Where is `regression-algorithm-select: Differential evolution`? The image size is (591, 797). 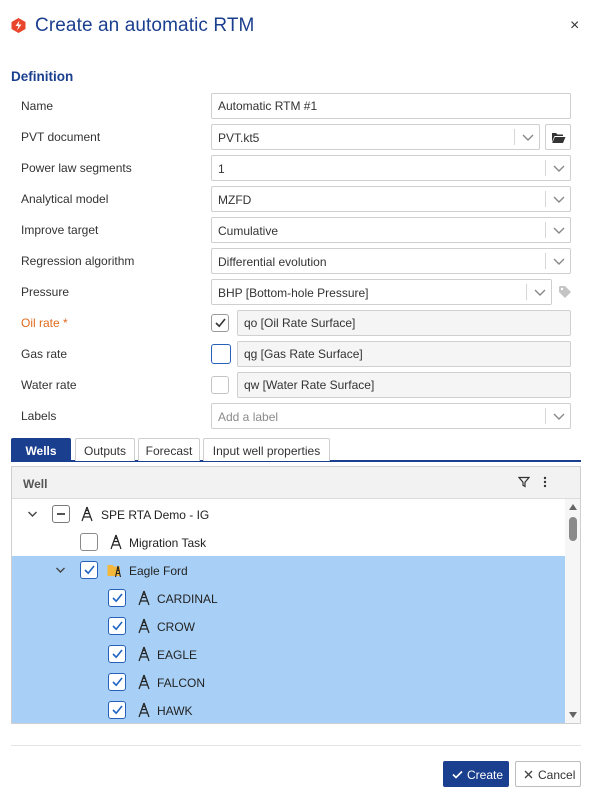 regression-algorithm-select: Differential evolution is located at coordinates (391, 261).